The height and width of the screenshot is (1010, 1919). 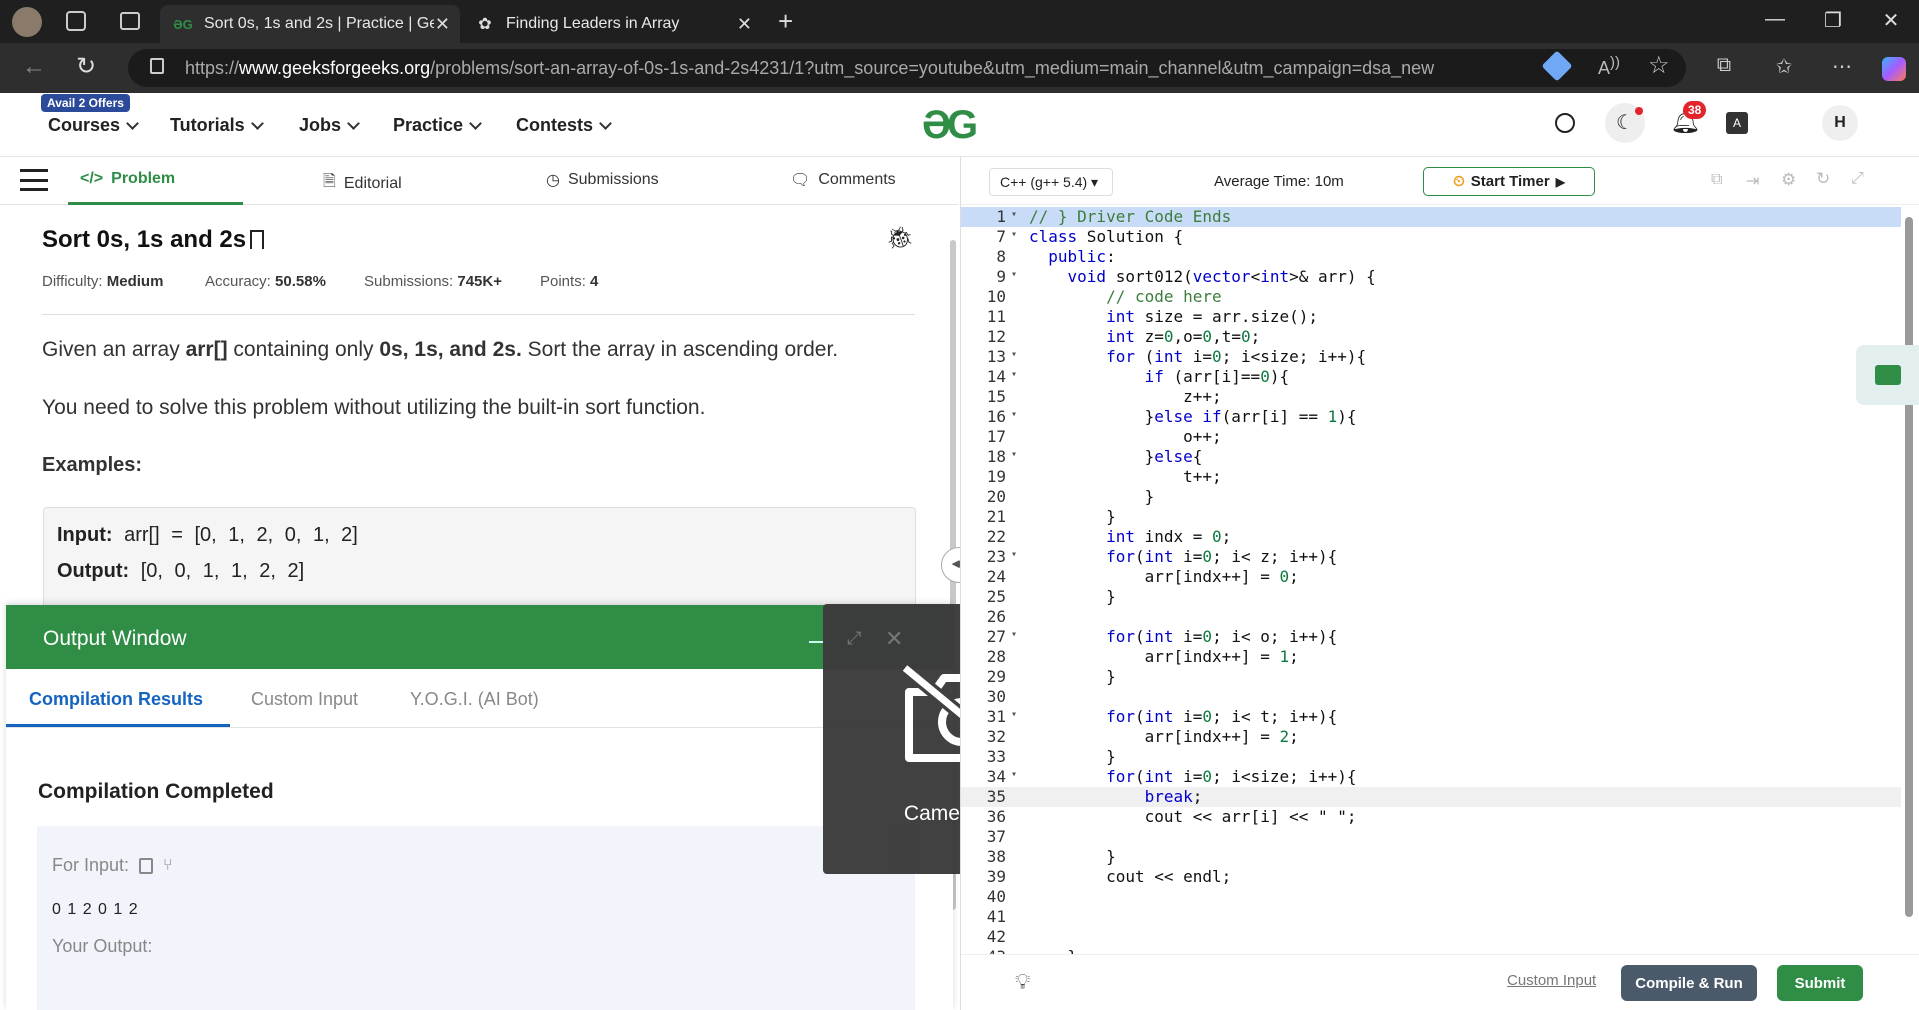 I want to click on submit-button: Submit, so click(x=1820, y=983).